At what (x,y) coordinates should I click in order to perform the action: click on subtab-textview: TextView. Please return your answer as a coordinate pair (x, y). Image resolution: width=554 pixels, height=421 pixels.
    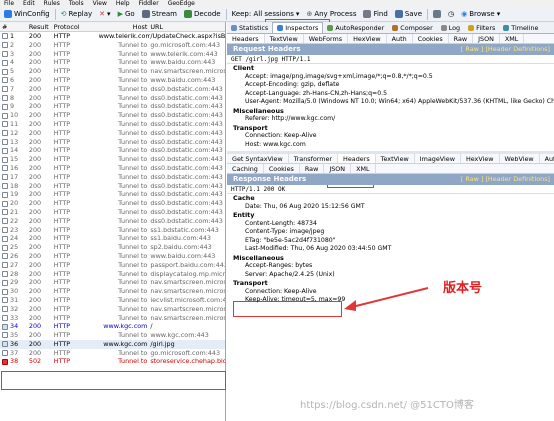
    Looking at the image, I should click on (395, 158).